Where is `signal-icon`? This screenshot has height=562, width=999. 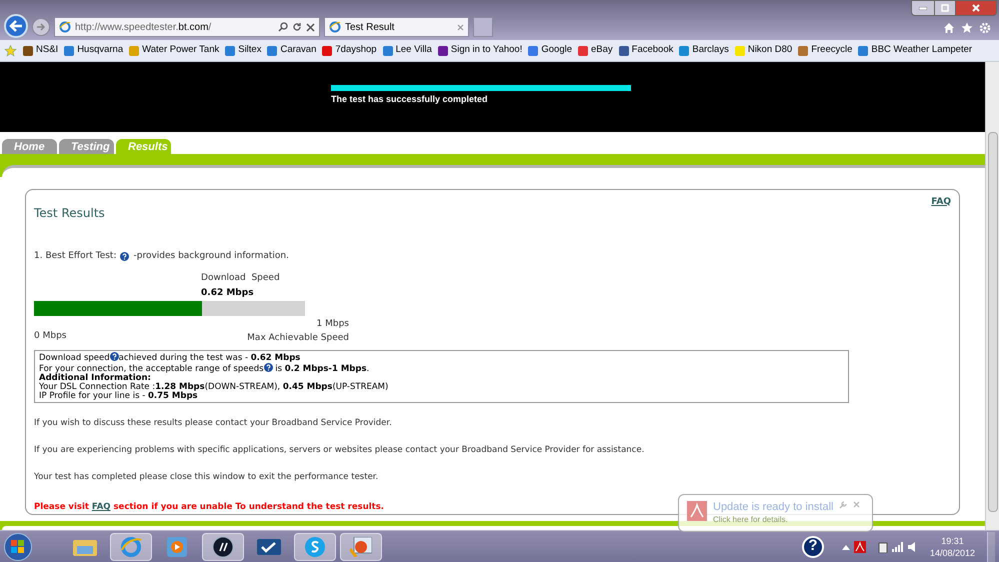
signal-icon is located at coordinates (898, 547).